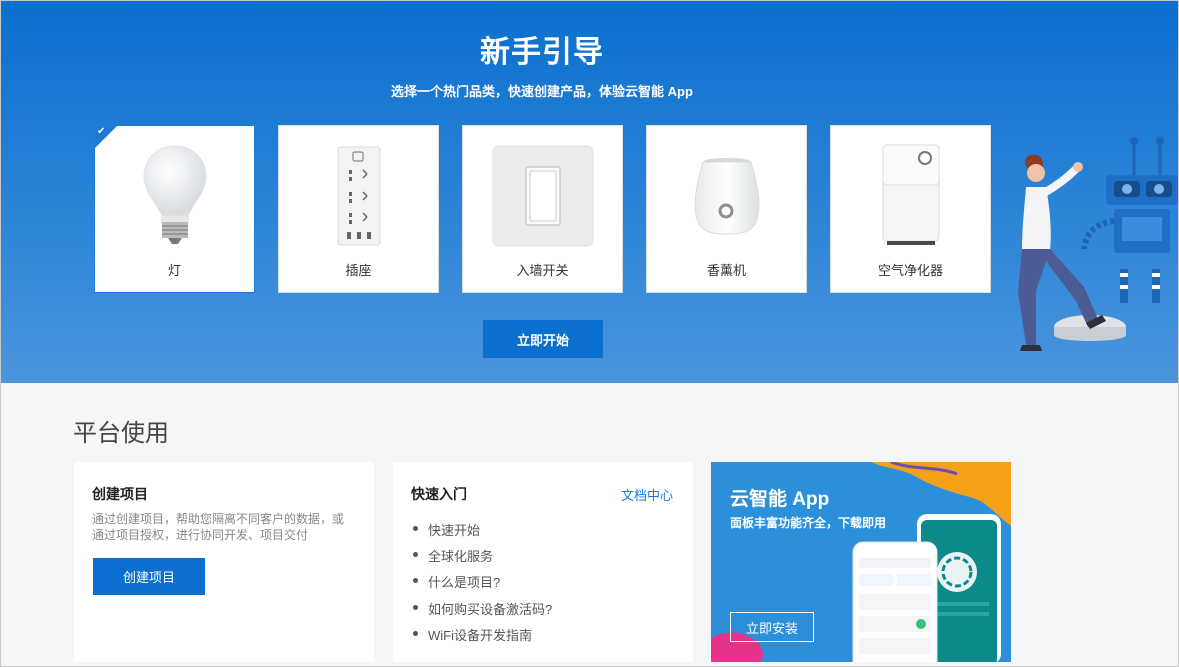 Image resolution: width=1179 pixels, height=667 pixels. Describe the element at coordinates (780, 499) in the screenshot. I see `app-promo-title: 云智能 App` at that location.